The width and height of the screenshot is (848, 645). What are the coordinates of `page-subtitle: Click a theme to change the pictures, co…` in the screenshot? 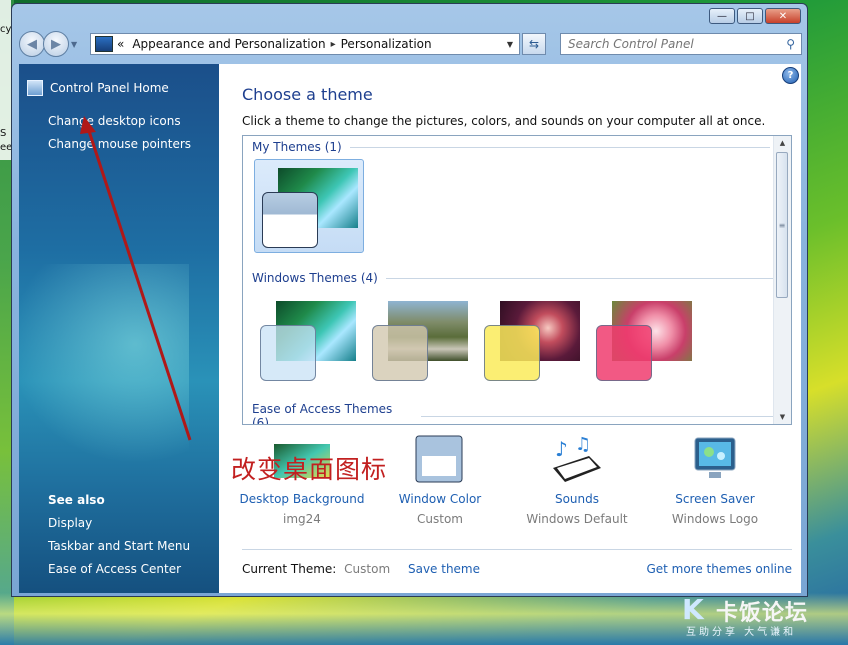 It's located at (504, 121).